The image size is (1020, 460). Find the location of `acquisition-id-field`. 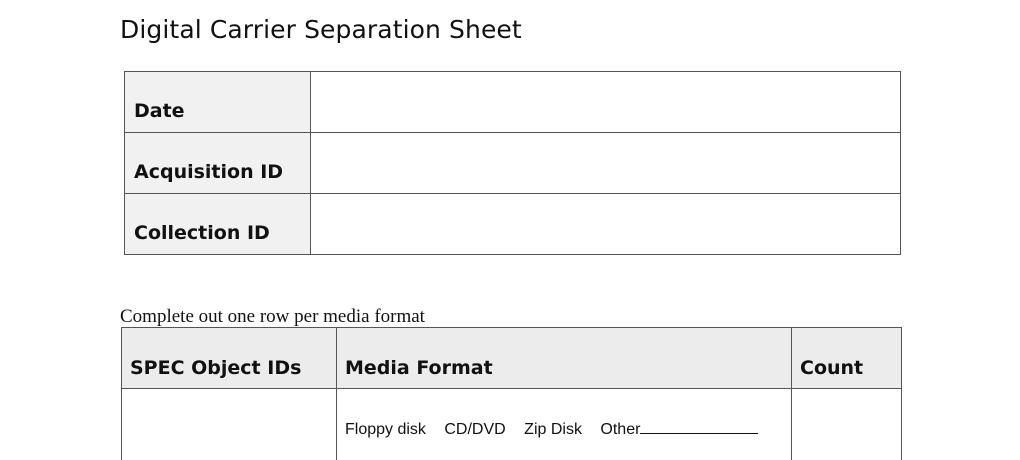

acquisition-id-field is located at coordinates (605, 163).